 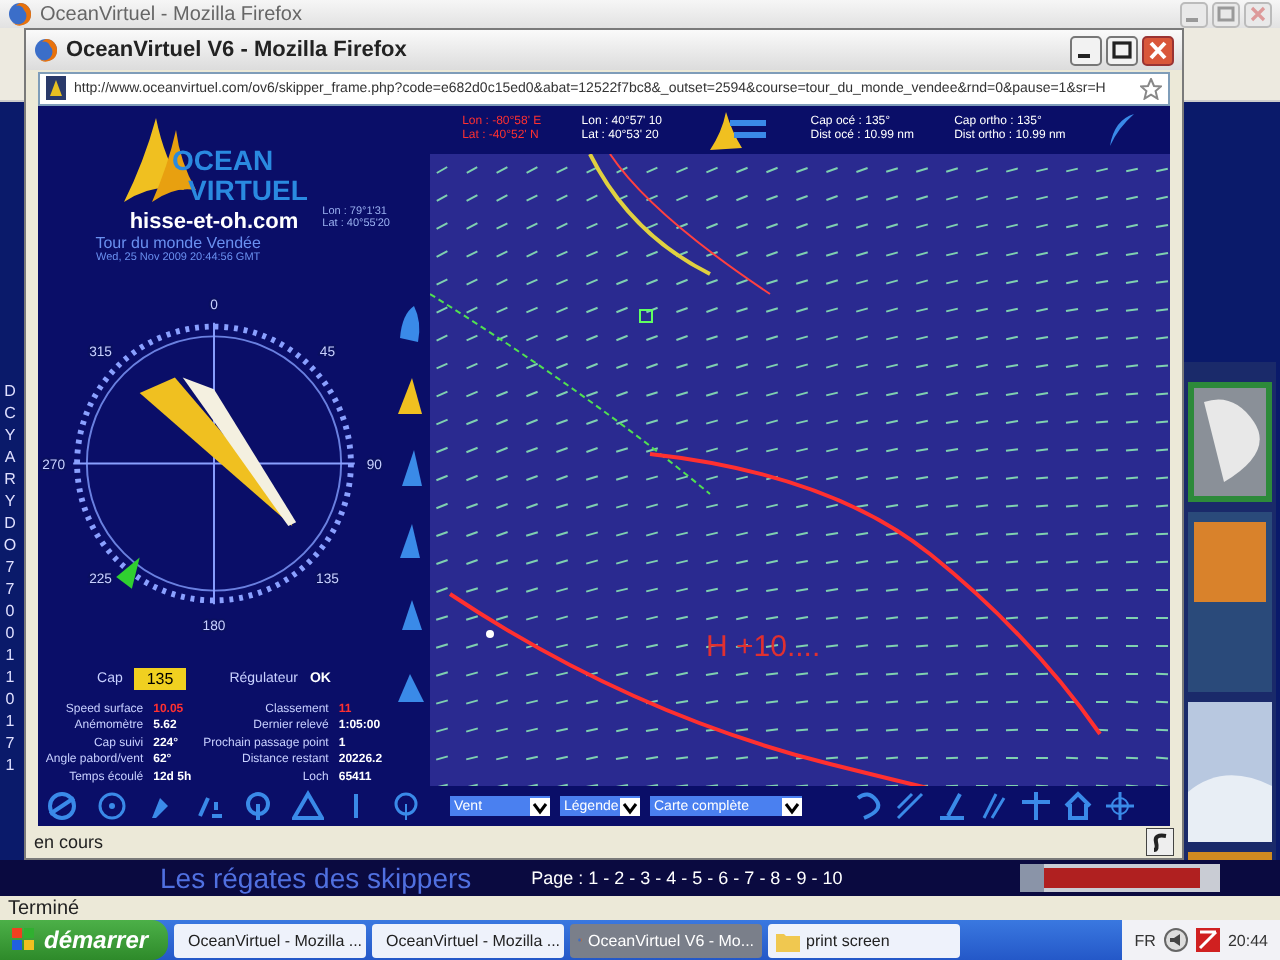 What do you see at coordinates (160, 678) in the screenshot?
I see `cap-field: 135` at bounding box center [160, 678].